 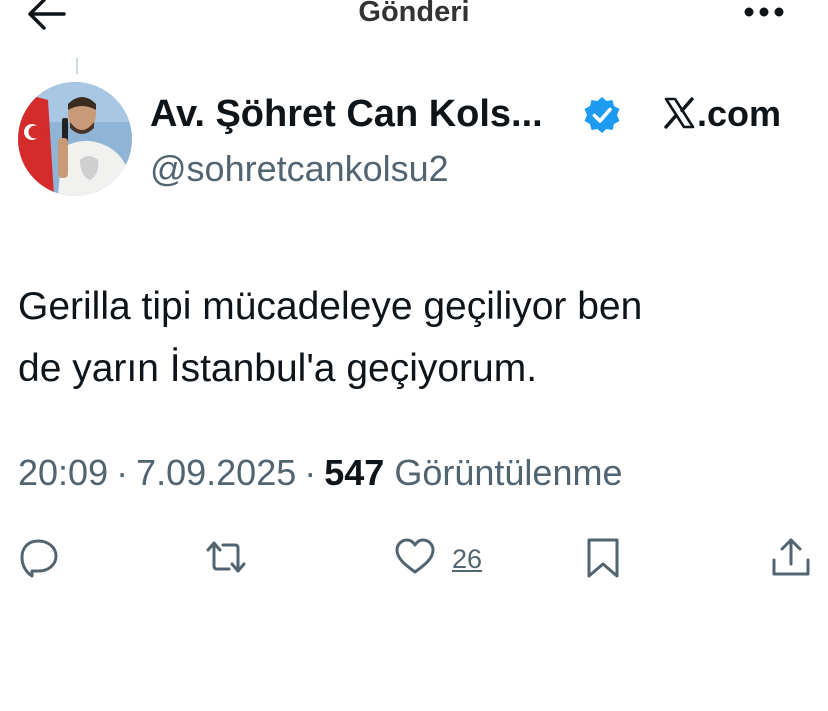 I want to click on like-count: 26, so click(x=467, y=559).